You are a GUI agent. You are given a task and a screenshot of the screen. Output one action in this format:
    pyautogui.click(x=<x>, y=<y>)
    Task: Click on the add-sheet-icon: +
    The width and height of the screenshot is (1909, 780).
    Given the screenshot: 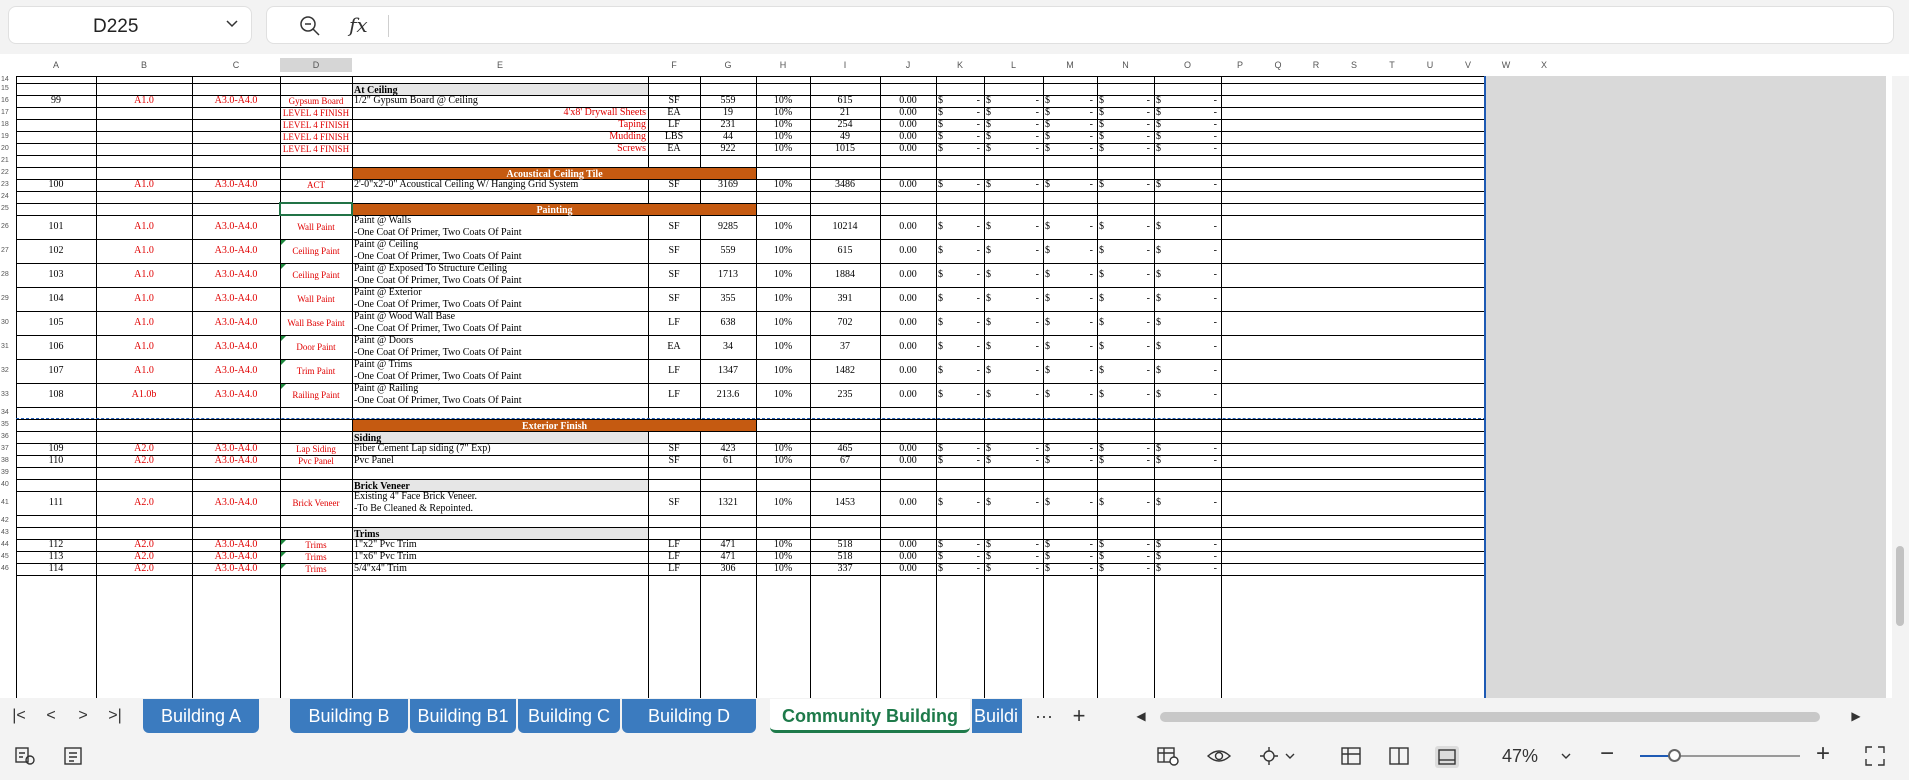 What is the action you would take?
    pyautogui.click(x=1079, y=716)
    